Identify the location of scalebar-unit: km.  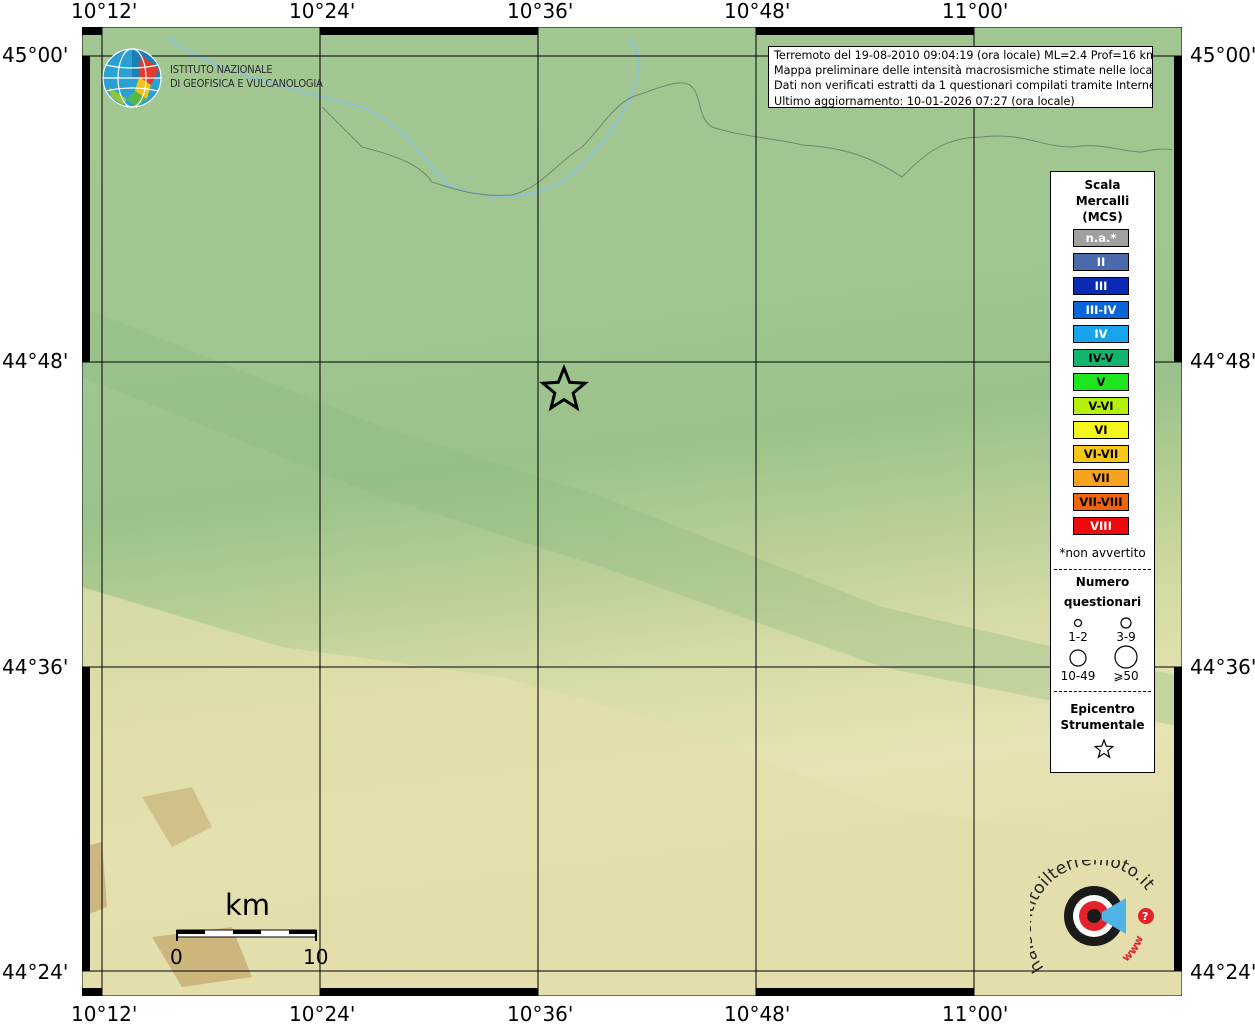
(248, 905).